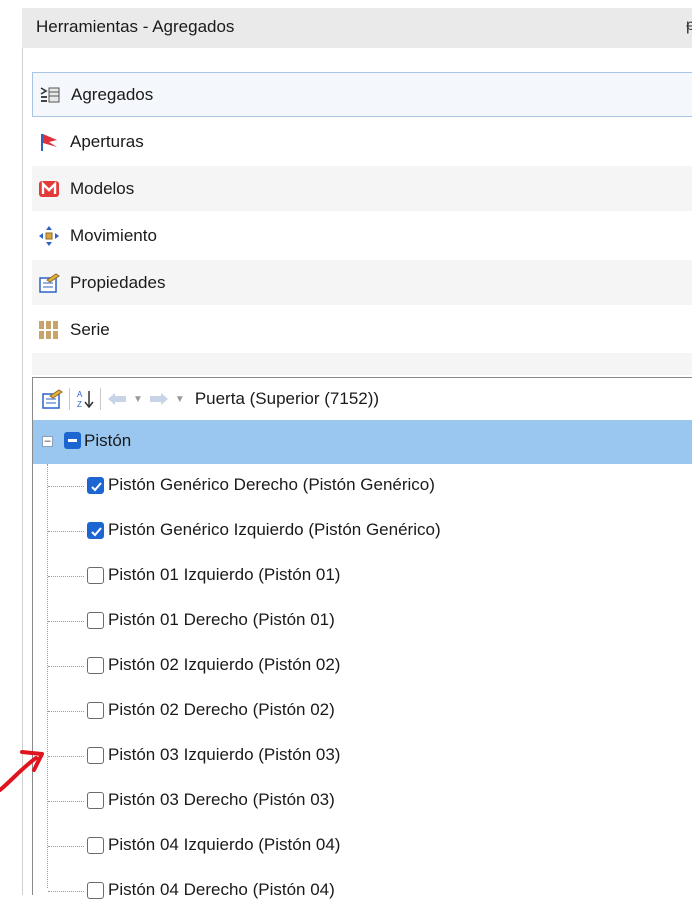  Describe the element at coordinates (357, 28) in the screenshot. I see `panel-title-bar: Herramientas - Agregados ᵽ` at that location.